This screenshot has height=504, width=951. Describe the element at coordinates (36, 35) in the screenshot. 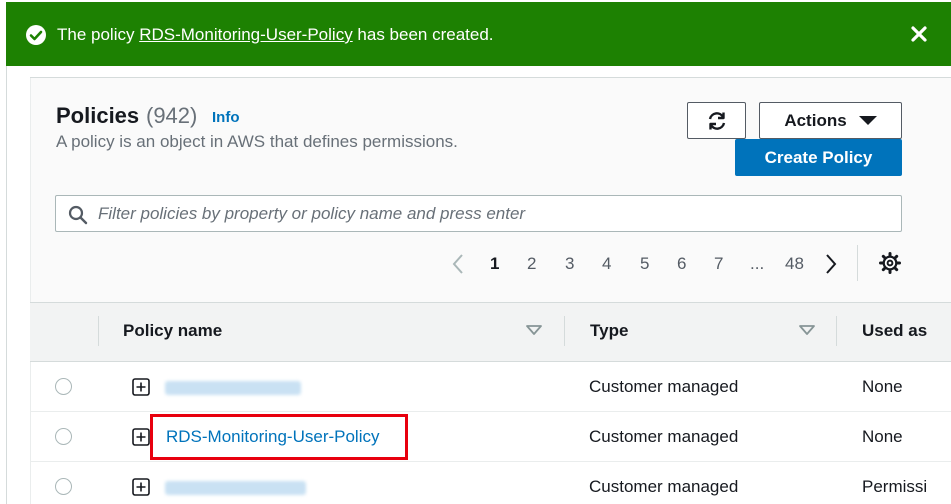

I see `check-circle-icon` at that location.